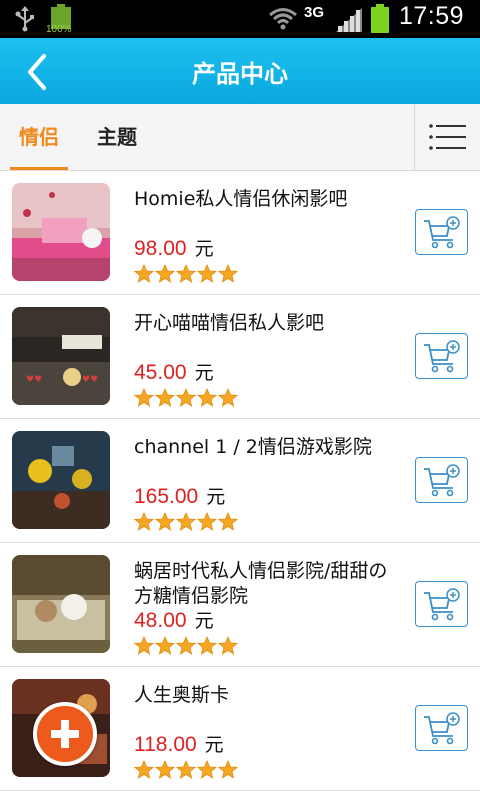 The width and height of the screenshot is (480, 800). What do you see at coordinates (240, 137) in the screenshot?
I see `tab-bar: 情侣 主题` at bounding box center [240, 137].